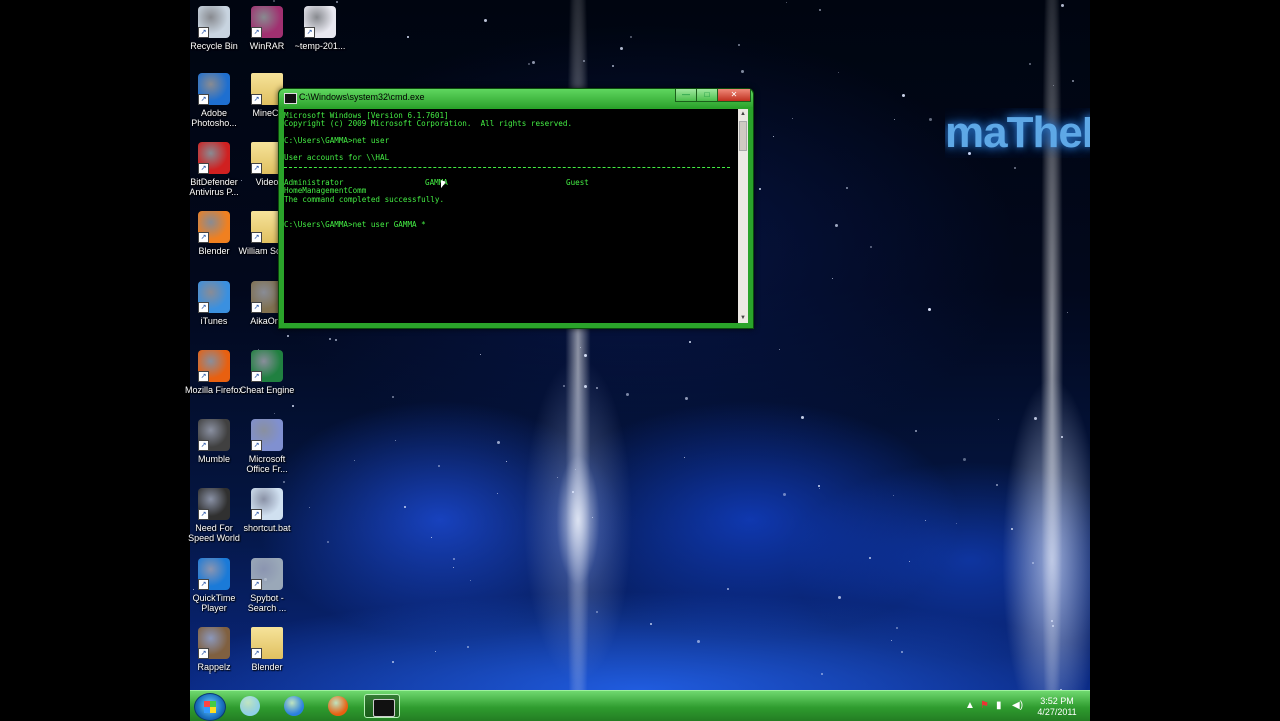  What do you see at coordinates (267, 435) in the screenshot?
I see `office-icon: ↗` at bounding box center [267, 435].